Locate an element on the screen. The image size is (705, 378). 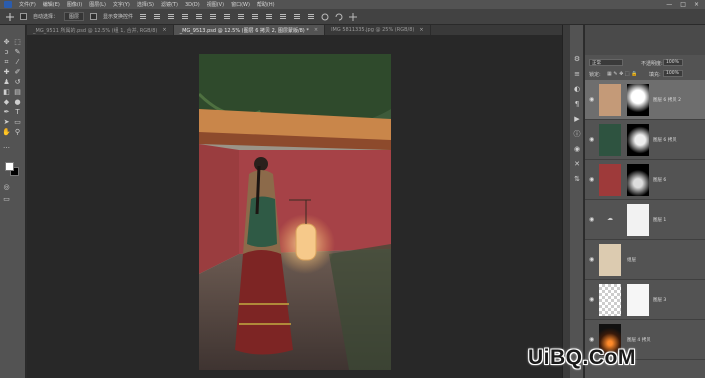
properties-icon: ≡ is located at coordinates (577, 74).